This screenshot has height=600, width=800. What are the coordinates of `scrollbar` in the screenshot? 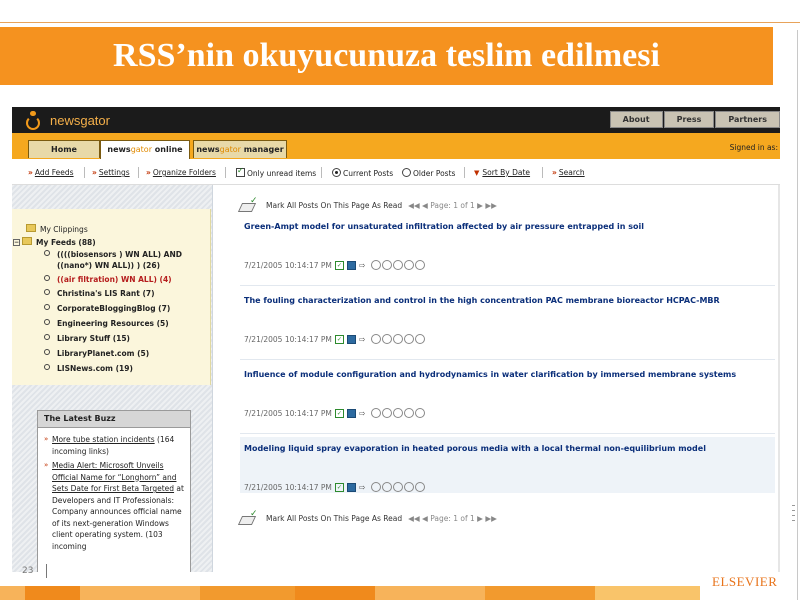 It's located at (779, 378).